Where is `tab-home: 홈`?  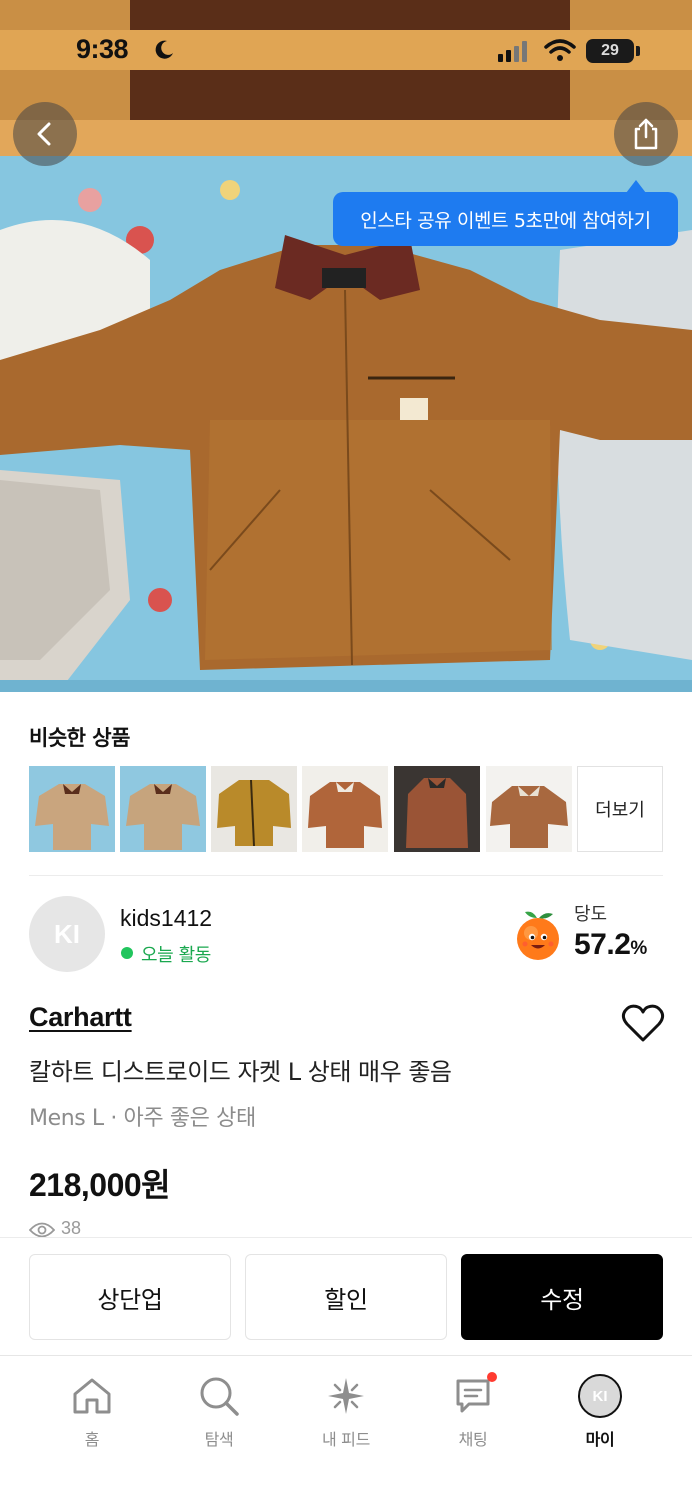 tab-home: 홈 is located at coordinates (92, 1414).